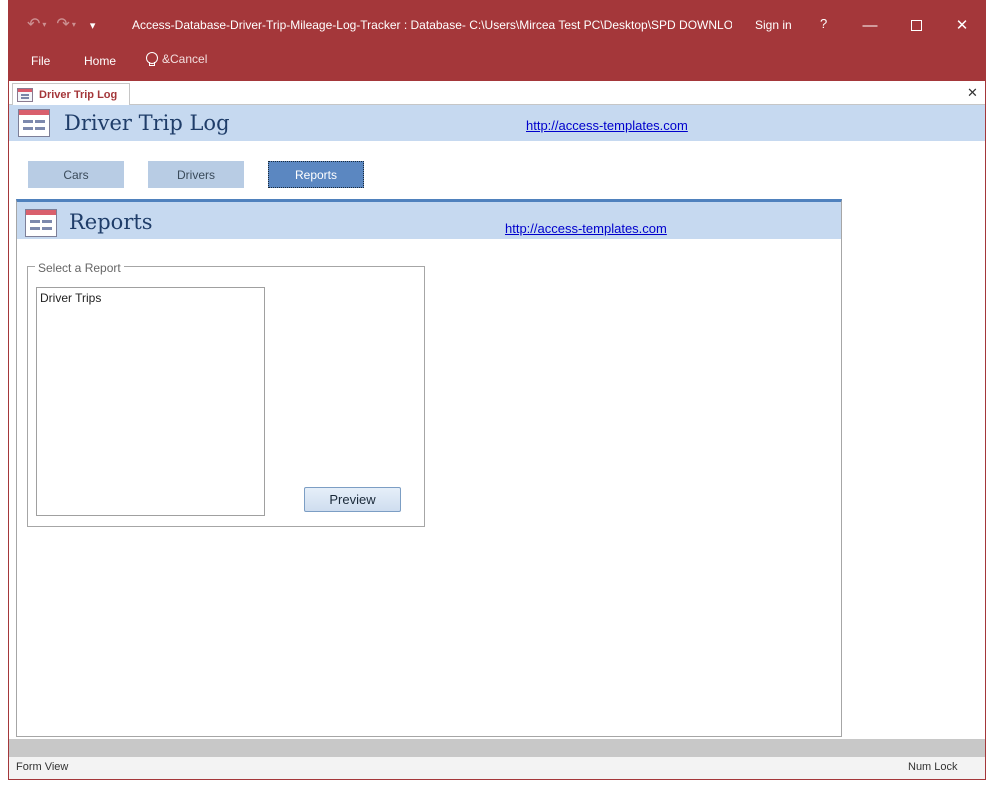 The image size is (994, 786). What do you see at coordinates (196, 174) in the screenshot?
I see `nav-drivers-button: Drivers` at bounding box center [196, 174].